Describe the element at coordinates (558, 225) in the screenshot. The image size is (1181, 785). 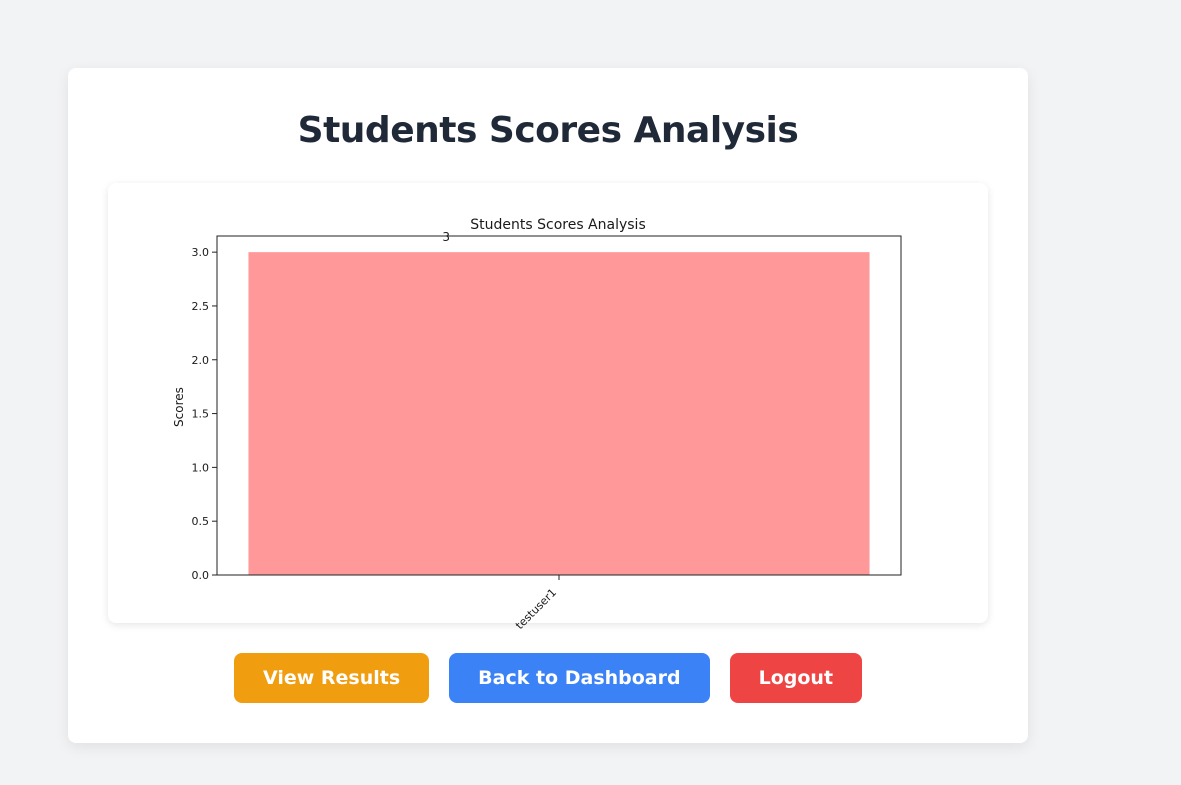
I see `chart-title: Students Scores Analysis` at that location.